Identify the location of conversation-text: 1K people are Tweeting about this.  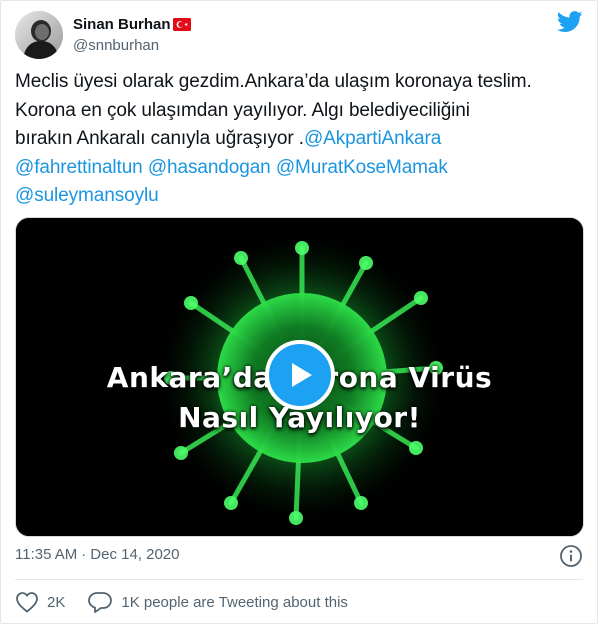
(234, 602).